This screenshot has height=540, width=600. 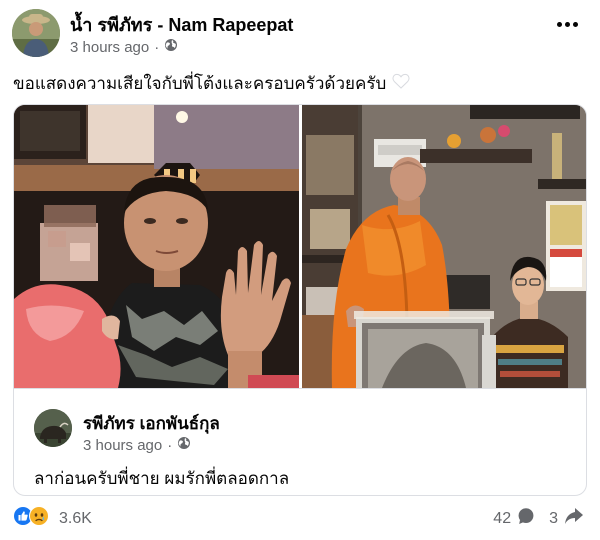 I want to click on more-dots-icon, so click(x=559, y=24).